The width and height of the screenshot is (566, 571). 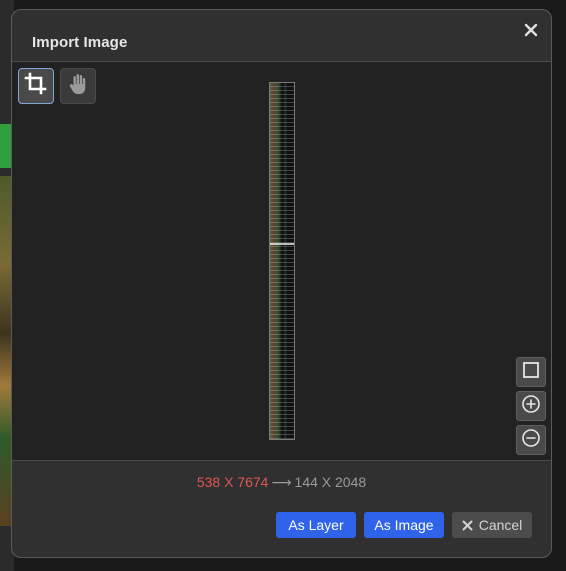 I want to click on square-fit-icon, so click(x=531, y=372).